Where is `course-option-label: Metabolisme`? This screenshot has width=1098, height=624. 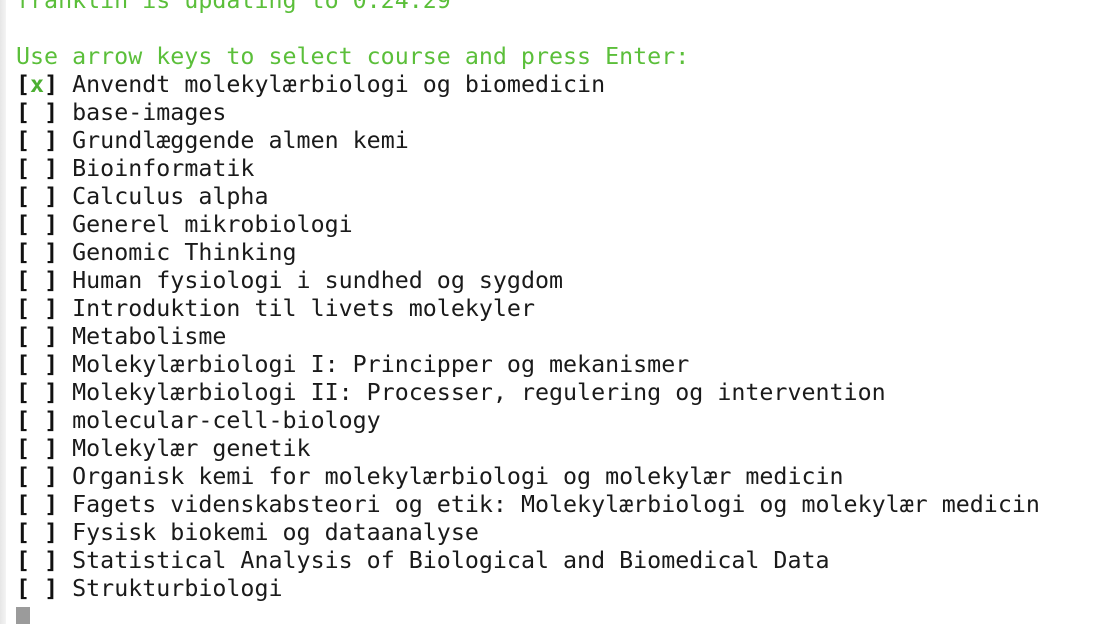 course-option-label: Metabolisme is located at coordinates (149, 336).